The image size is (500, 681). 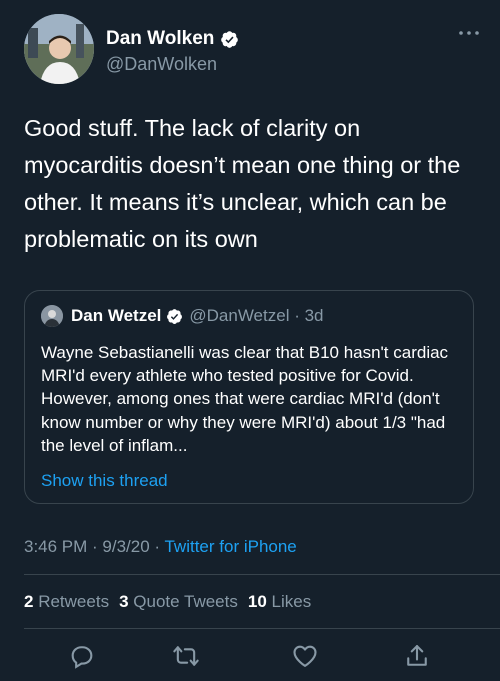 What do you see at coordinates (94, 546) in the screenshot?
I see `tweet-timestamp: 3:46 PM · 9/3/20 ·` at bounding box center [94, 546].